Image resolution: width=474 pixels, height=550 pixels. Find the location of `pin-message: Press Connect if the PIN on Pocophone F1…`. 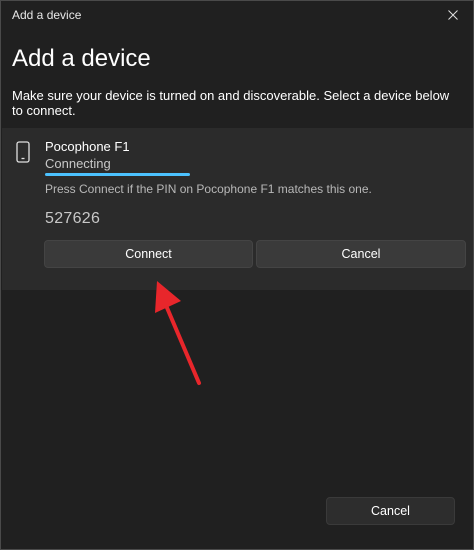

pin-message: Press Connect if the PIN on Pocophone F1… is located at coordinates (208, 189).